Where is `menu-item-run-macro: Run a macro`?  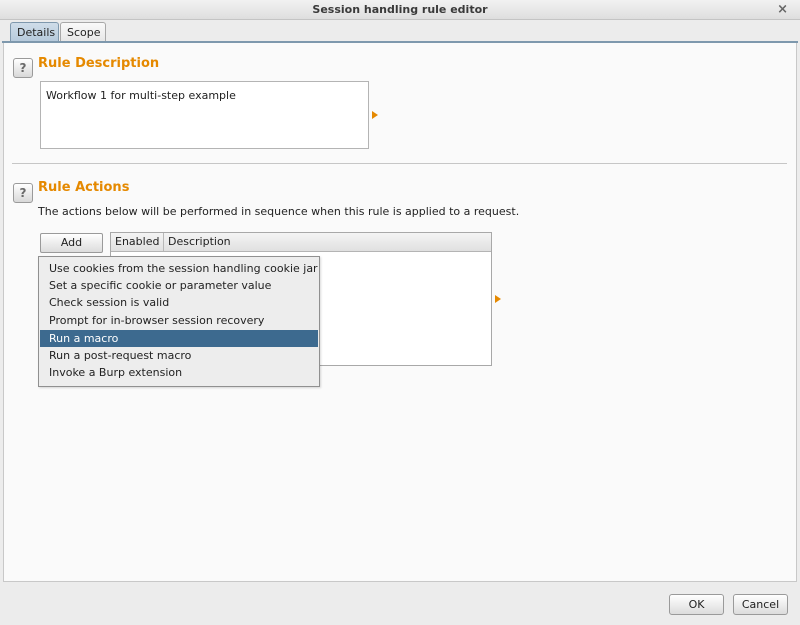 menu-item-run-macro: Run a macro is located at coordinates (179, 338).